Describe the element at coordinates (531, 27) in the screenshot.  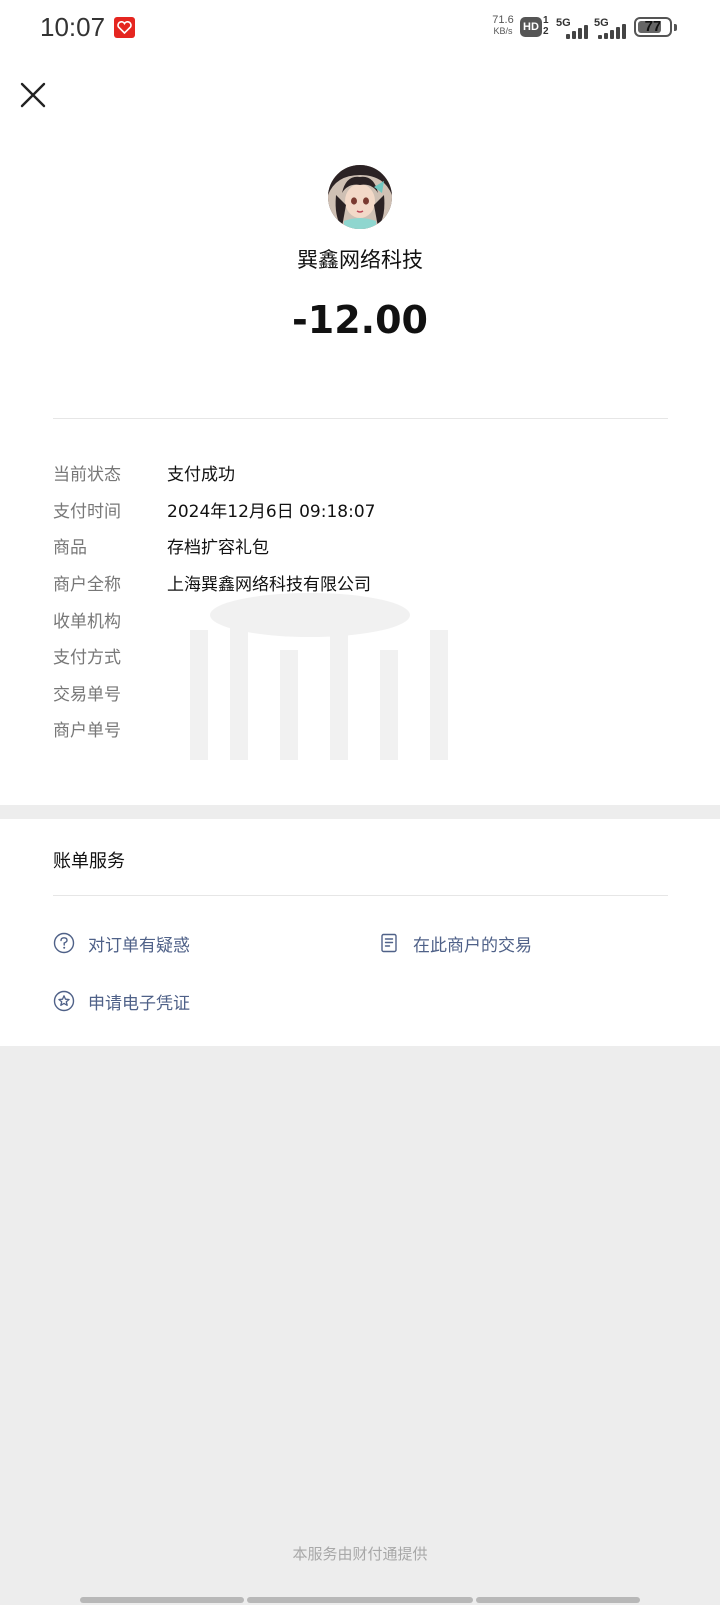
I see `hd-voice-icon: HD` at that location.